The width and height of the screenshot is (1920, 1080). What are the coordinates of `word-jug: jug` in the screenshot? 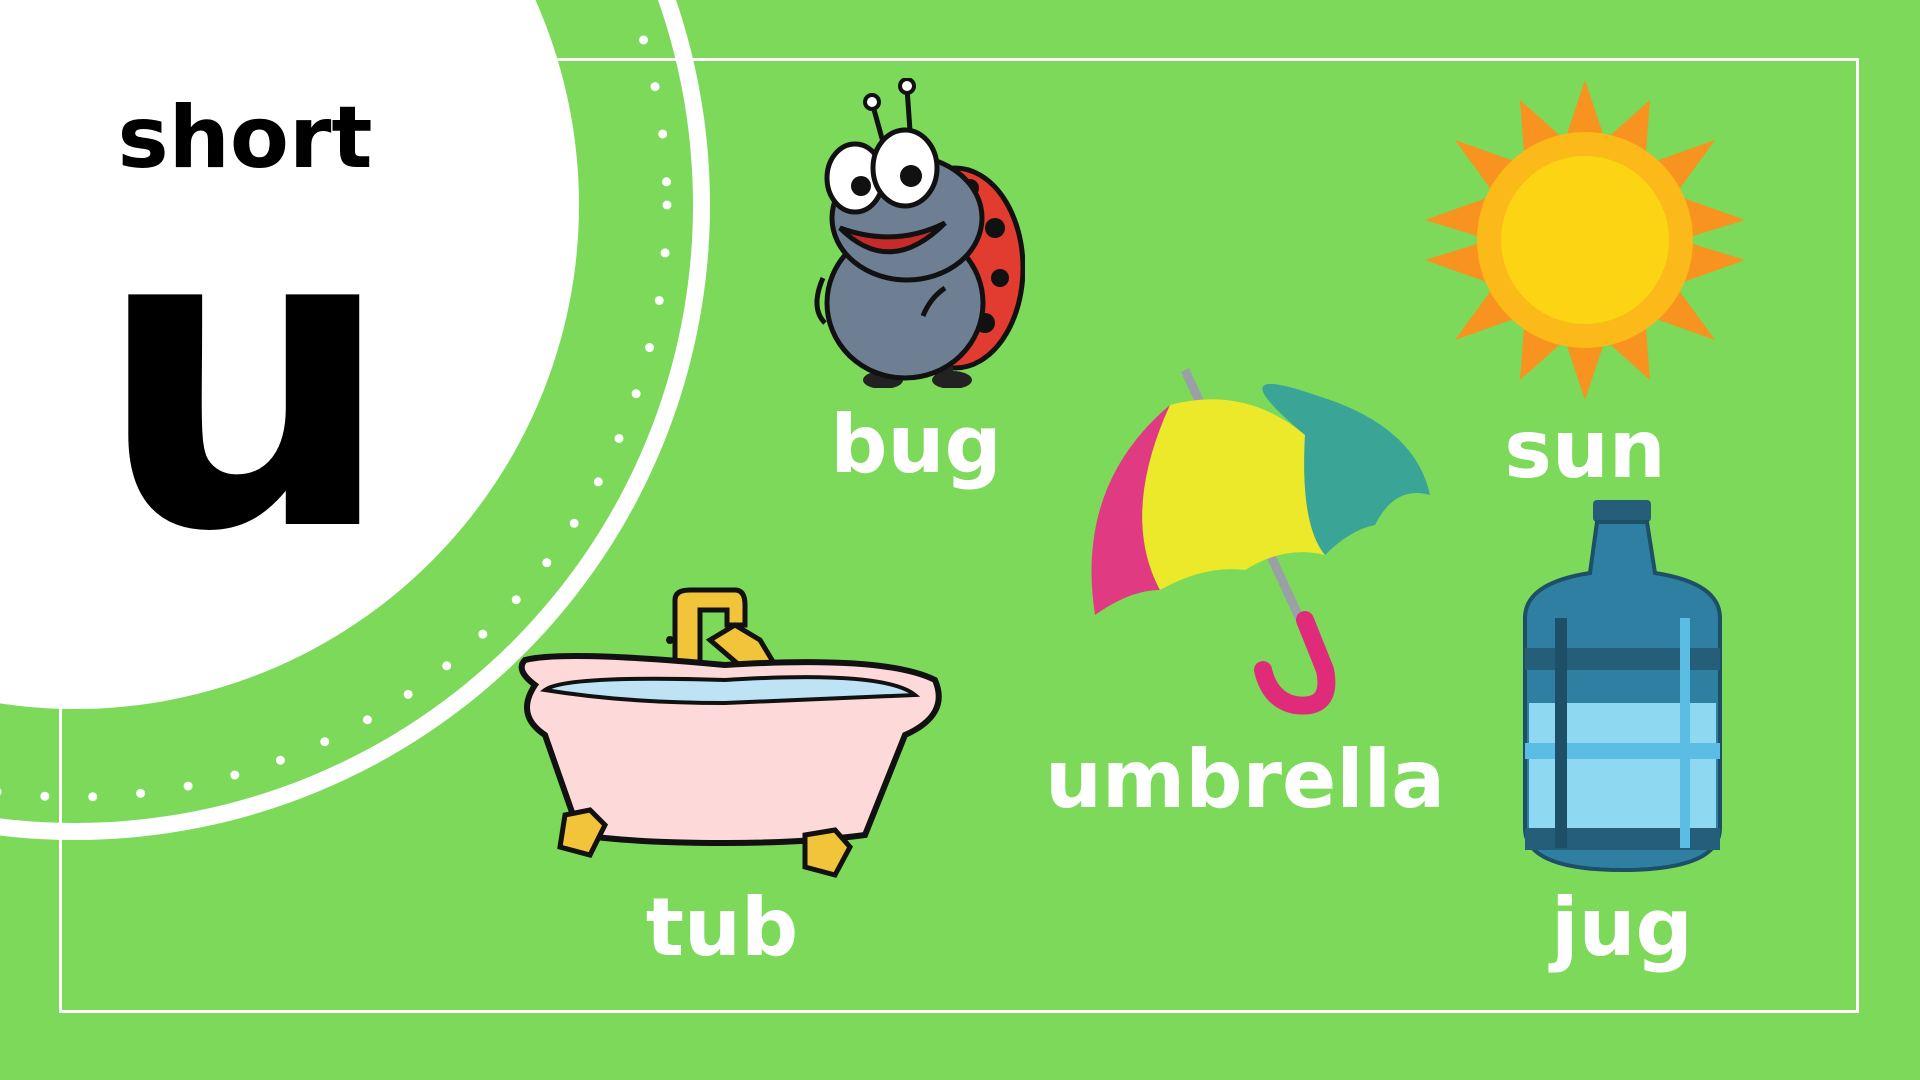 It's located at (1622, 927).